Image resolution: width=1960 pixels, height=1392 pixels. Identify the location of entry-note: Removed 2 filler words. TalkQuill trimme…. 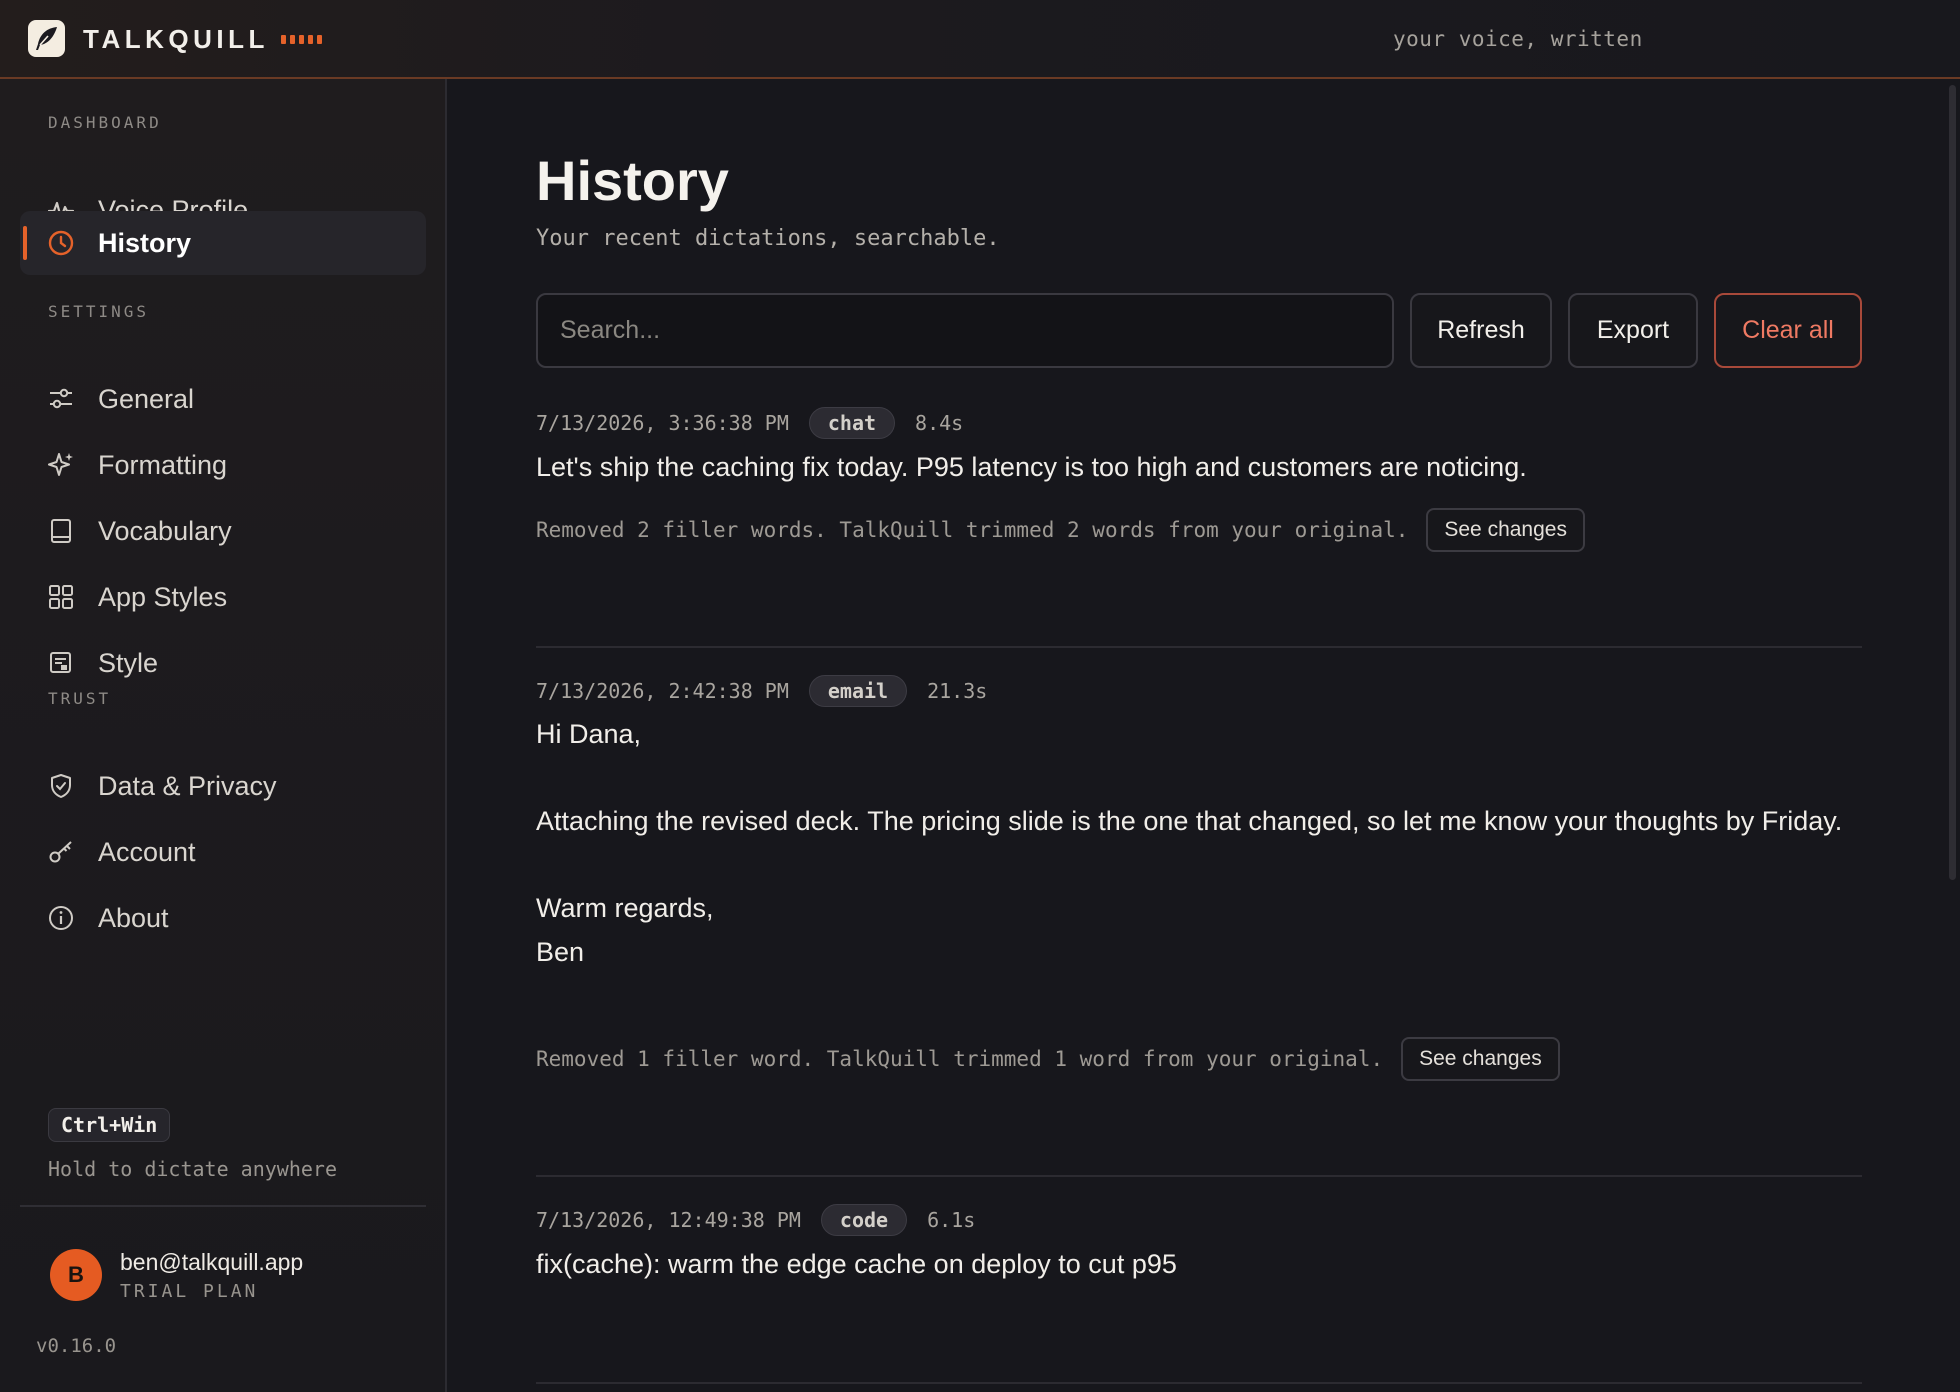
(1060, 530).